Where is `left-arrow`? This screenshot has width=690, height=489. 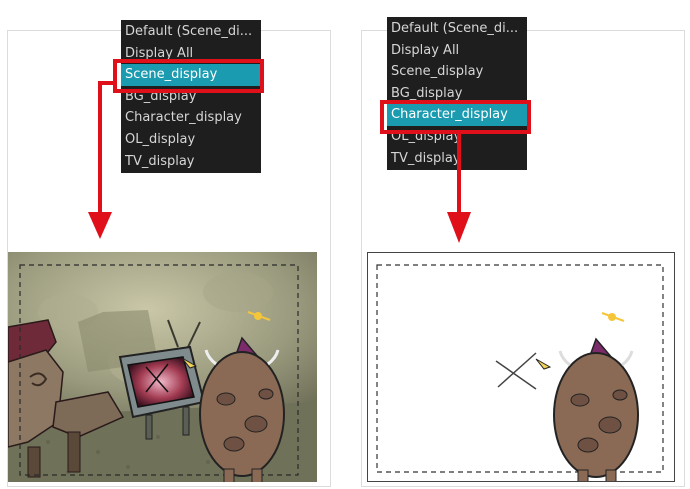 left-arrow is located at coordinates (100, 160).